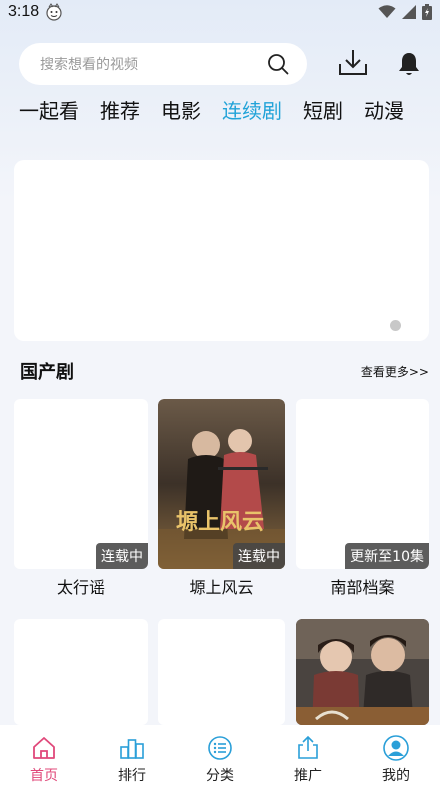 The image size is (440, 789). What do you see at coordinates (409, 64) in the screenshot?
I see `bell-icon` at bounding box center [409, 64].